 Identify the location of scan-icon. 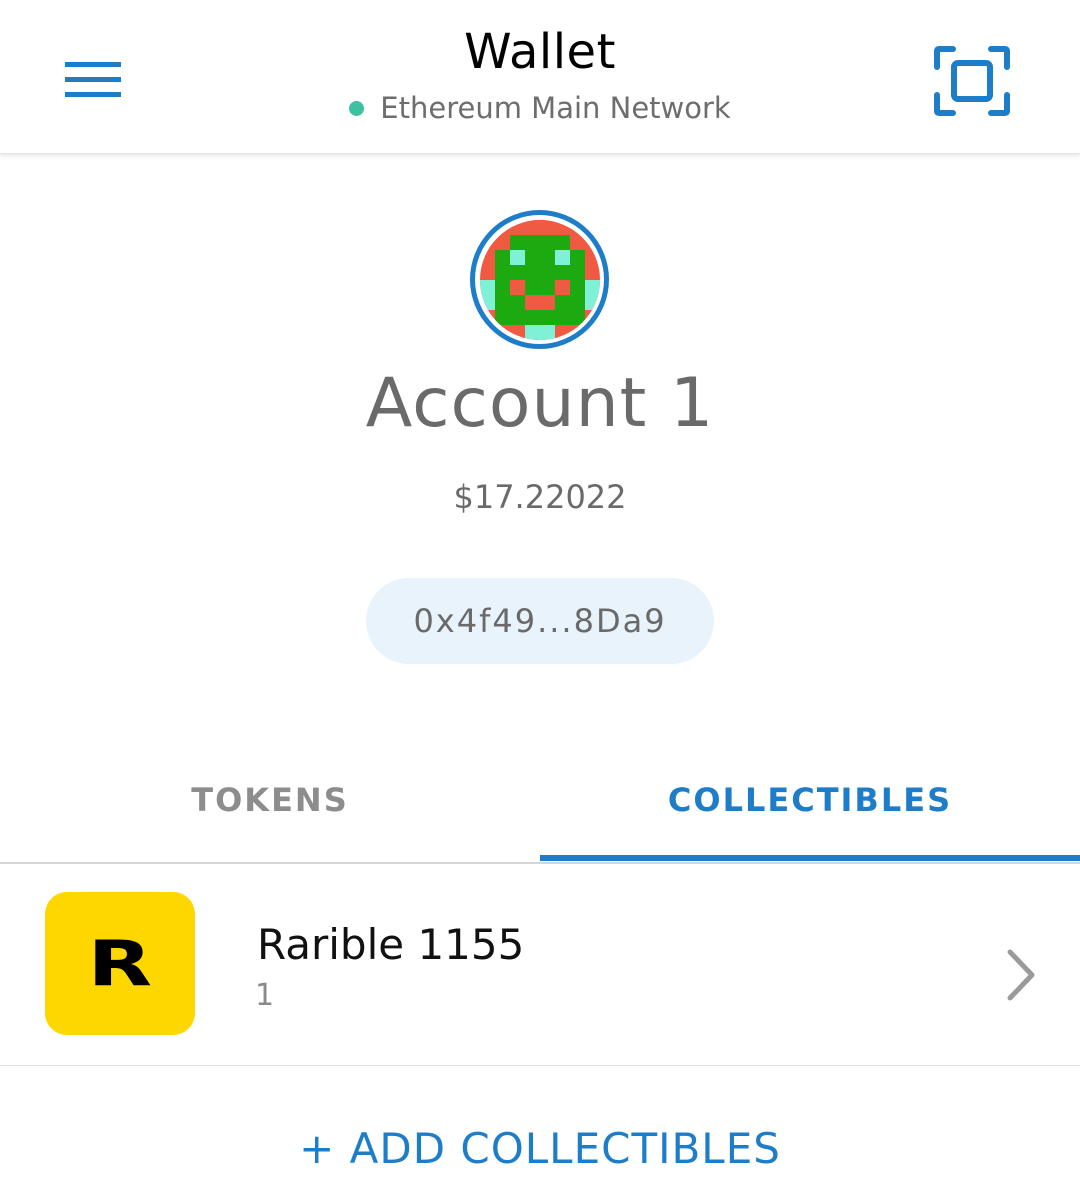
(972, 81).